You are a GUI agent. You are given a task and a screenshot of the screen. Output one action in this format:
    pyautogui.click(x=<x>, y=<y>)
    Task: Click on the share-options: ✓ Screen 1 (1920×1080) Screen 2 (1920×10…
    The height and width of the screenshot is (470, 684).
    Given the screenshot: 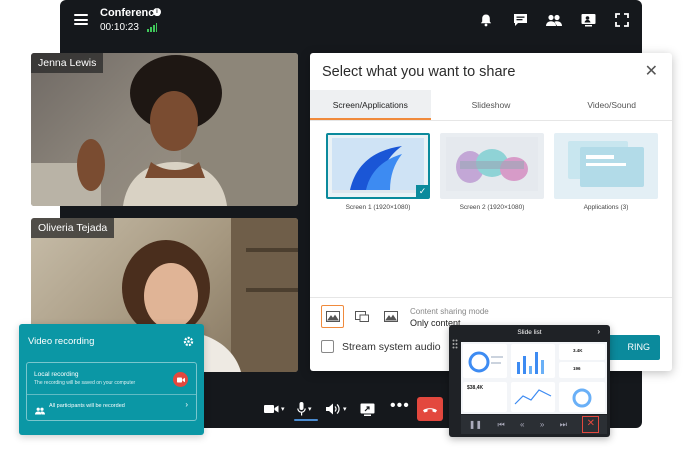 What is the action you would take?
    pyautogui.click(x=491, y=173)
    